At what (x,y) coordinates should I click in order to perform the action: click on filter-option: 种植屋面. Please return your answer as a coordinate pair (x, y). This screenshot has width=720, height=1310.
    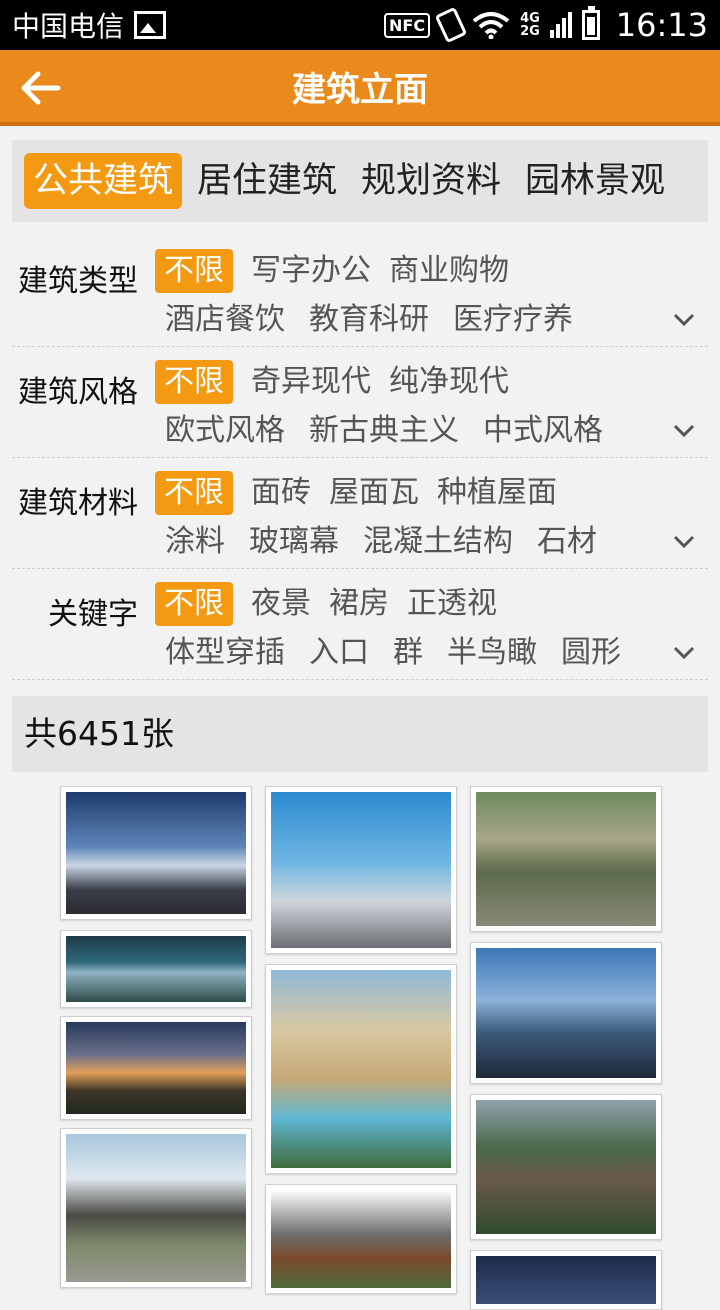
    Looking at the image, I should click on (497, 493).